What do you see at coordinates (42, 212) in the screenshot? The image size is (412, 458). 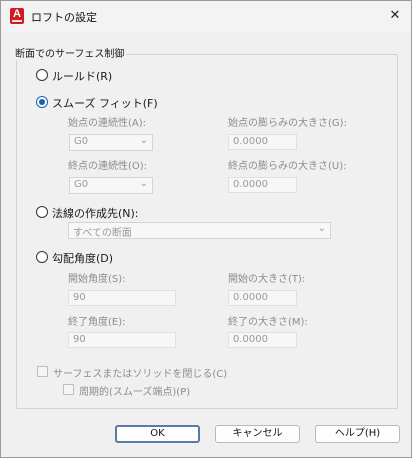 I see `normal-to-radio` at bounding box center [42, 212].